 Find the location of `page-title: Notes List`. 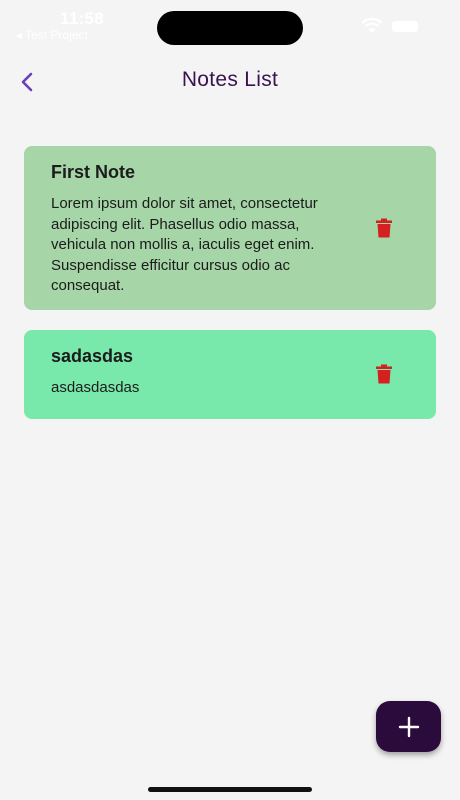

page-title: Notes List is located at coordinates (230, 79).